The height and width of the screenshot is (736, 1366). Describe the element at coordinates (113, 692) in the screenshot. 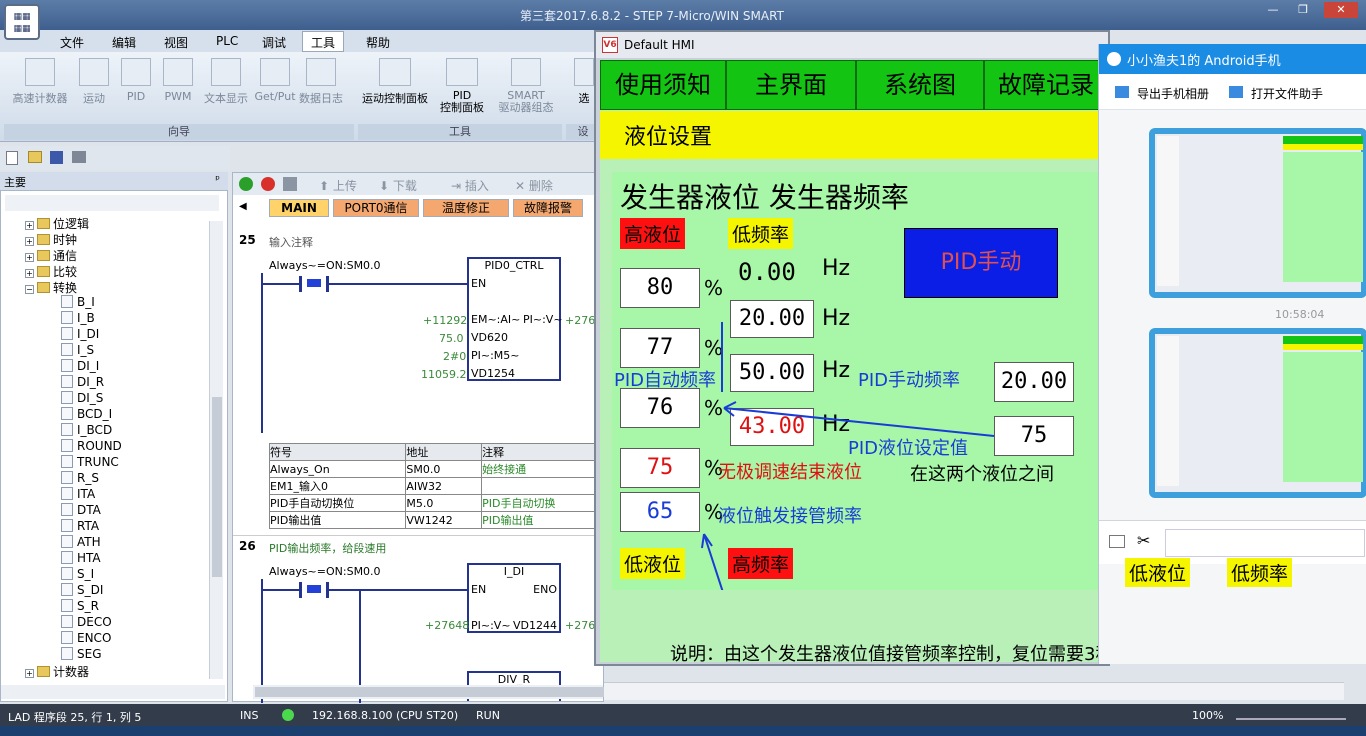

I see `tree-hscrollbar` at that location.